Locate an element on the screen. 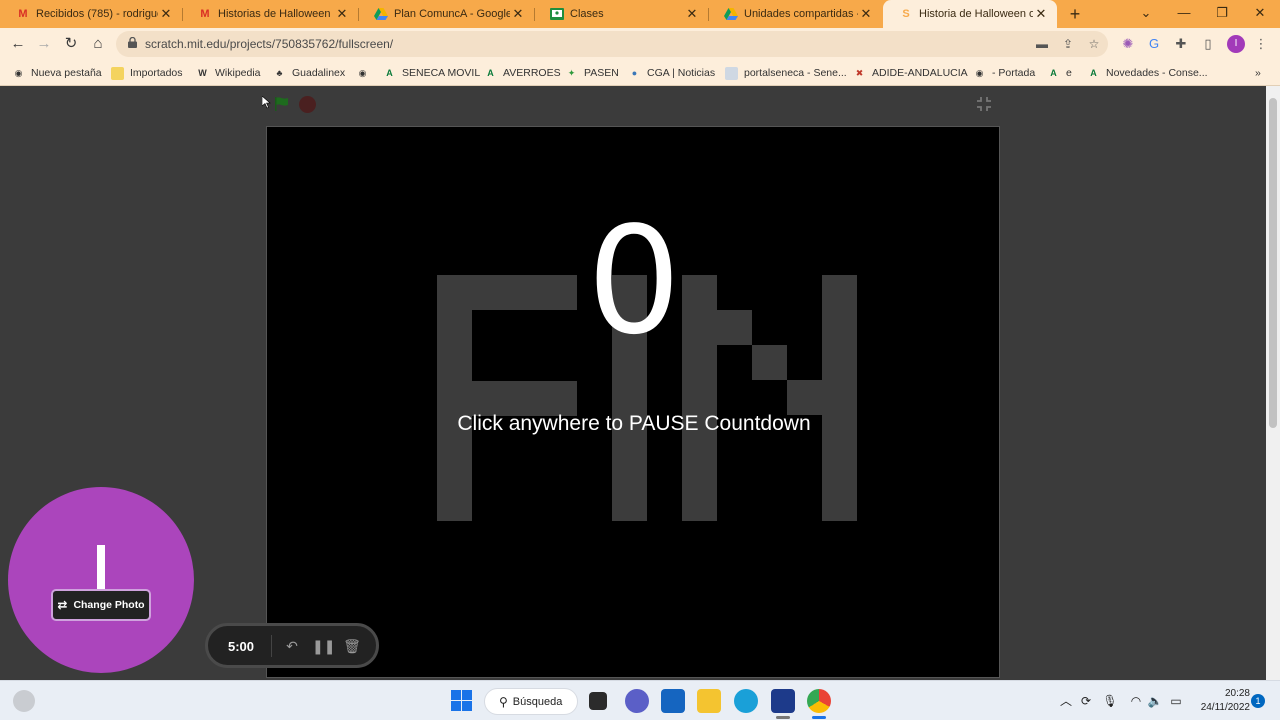 The width and height of the screenshot is (1280, 720). tab-search-icon: ⌄ is located at coordinates (1146, 14).